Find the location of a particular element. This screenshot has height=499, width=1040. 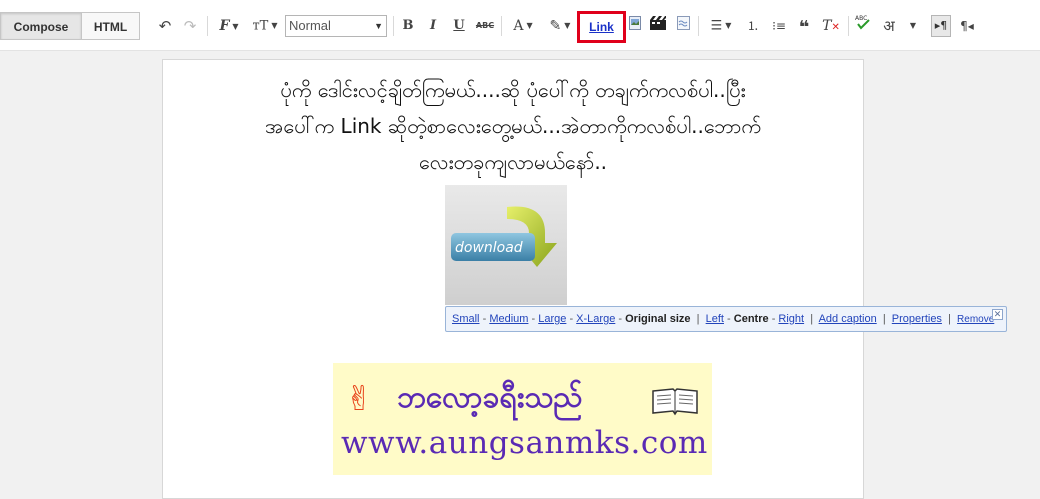

properties-link: Properties is located at coordinates (917, 319).